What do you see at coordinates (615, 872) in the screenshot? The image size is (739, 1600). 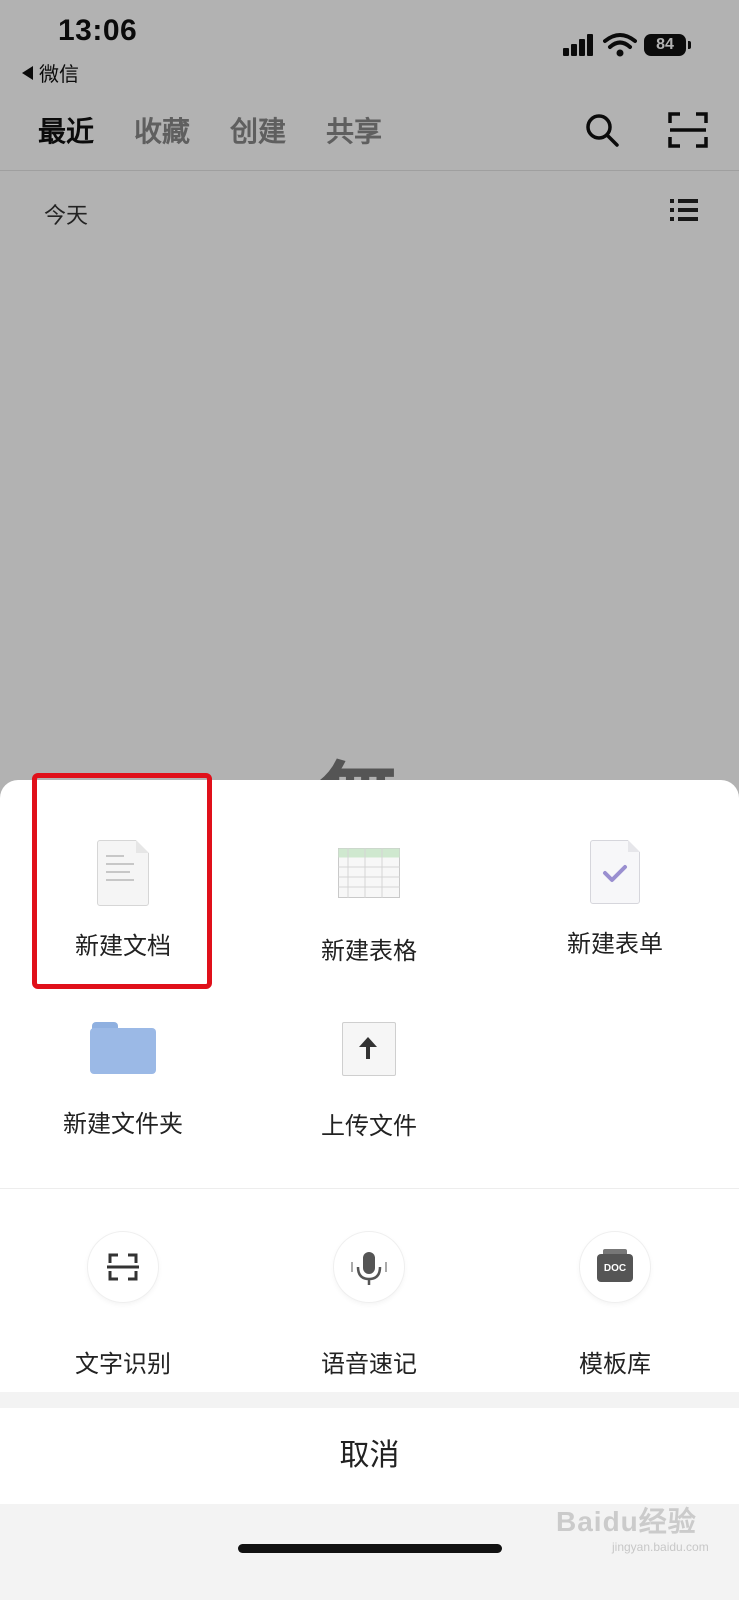 I see `form-icon` at bounding box center [615, 872].